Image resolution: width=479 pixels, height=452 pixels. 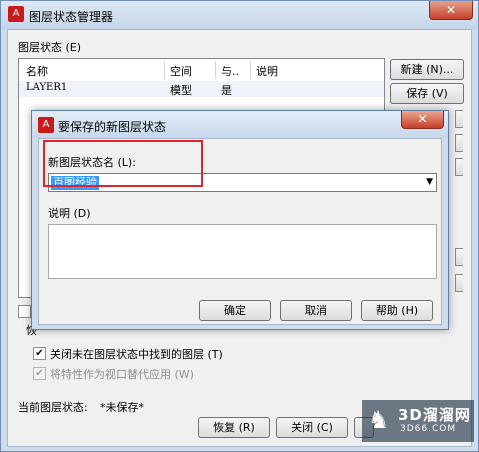 What do you see at coordinates (429, 182) in the screenshot?
I see `chevron-down-icon: ▼` at bounding box center [429, 182].